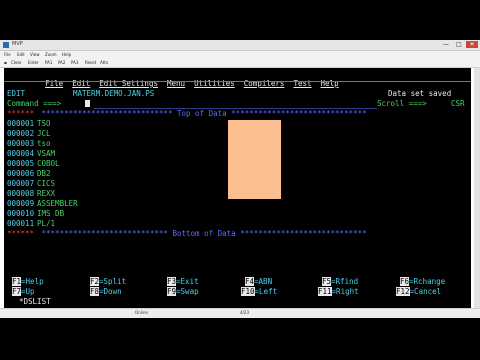 This screenshot has width=480, height=360. What do you see at coordinates (87, 103) in the screenshot?
I see `text-cursor` at bounding box center [87, 103].